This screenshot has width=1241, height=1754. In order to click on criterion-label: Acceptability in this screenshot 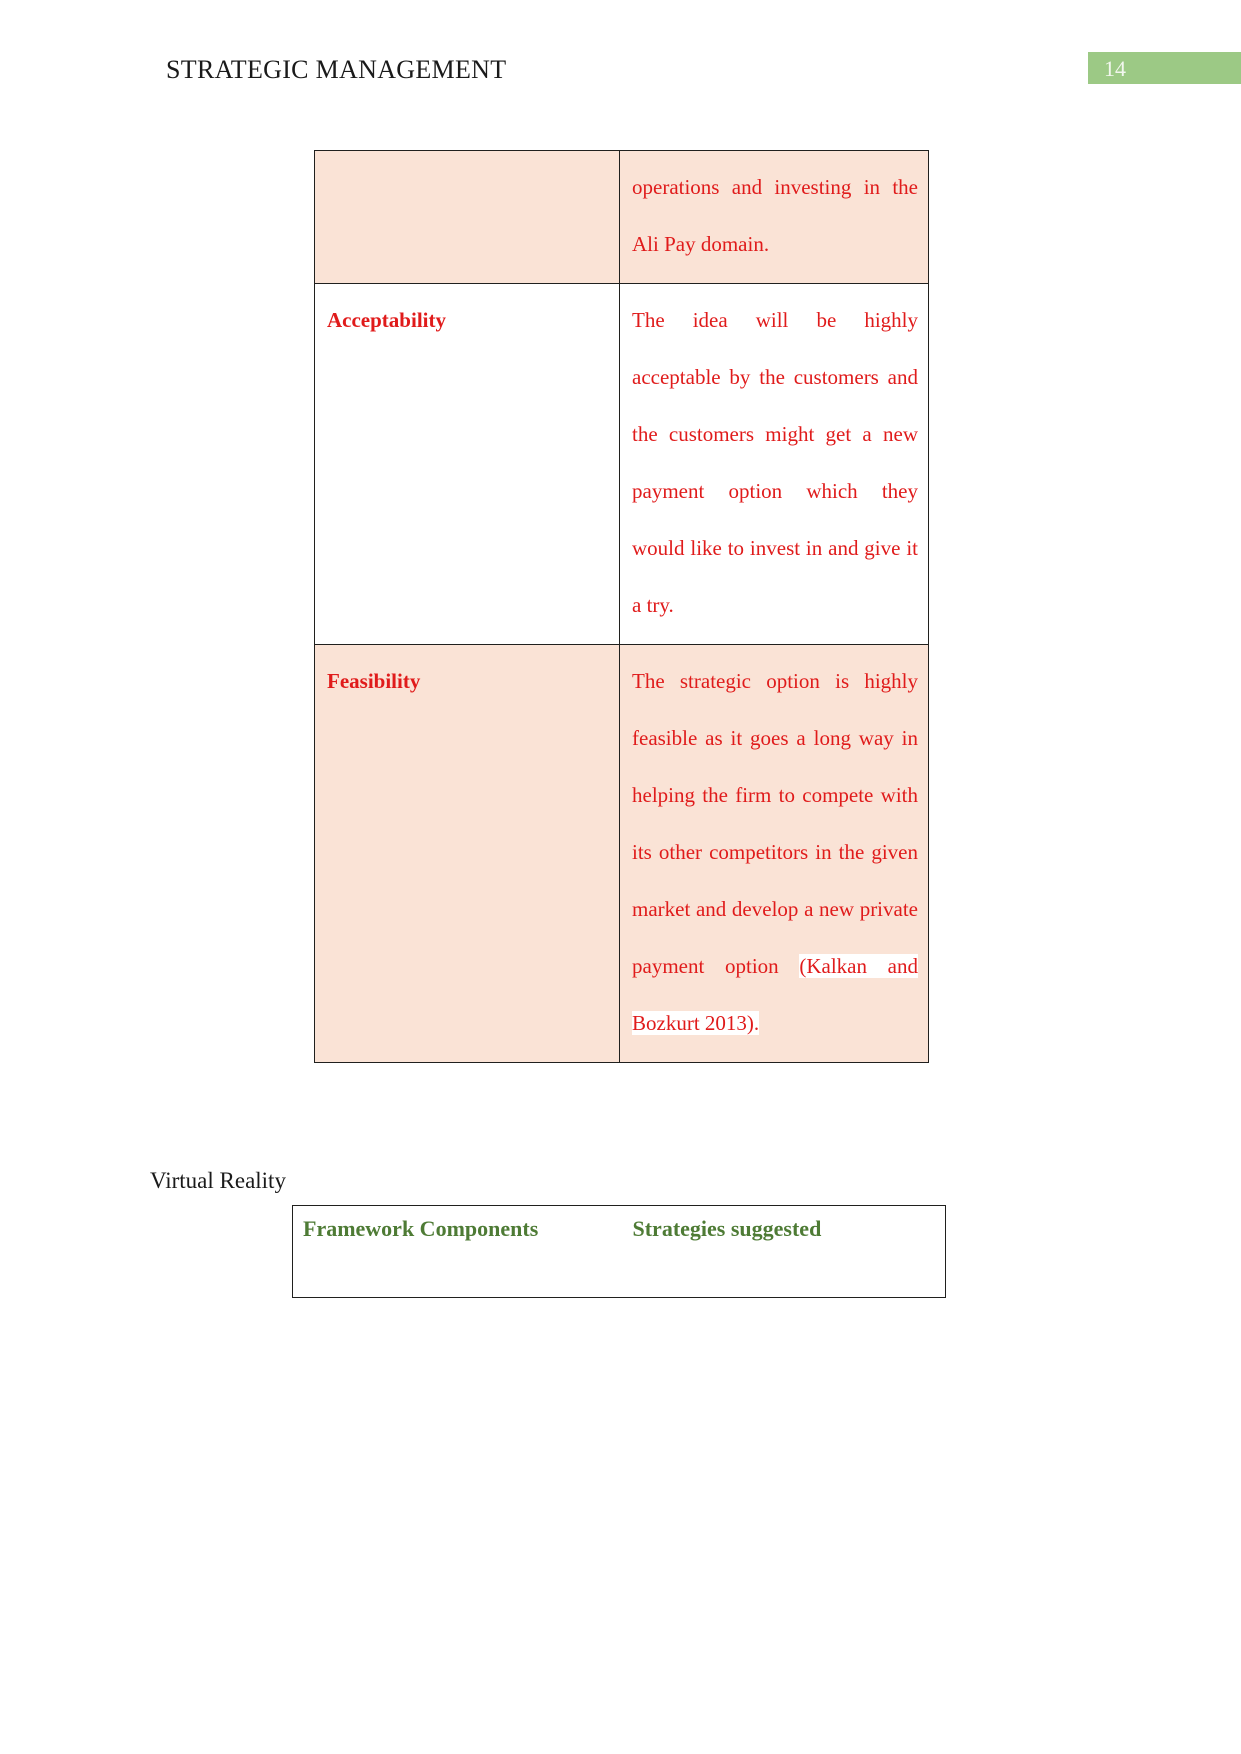, I will do `click(386, 320)`.